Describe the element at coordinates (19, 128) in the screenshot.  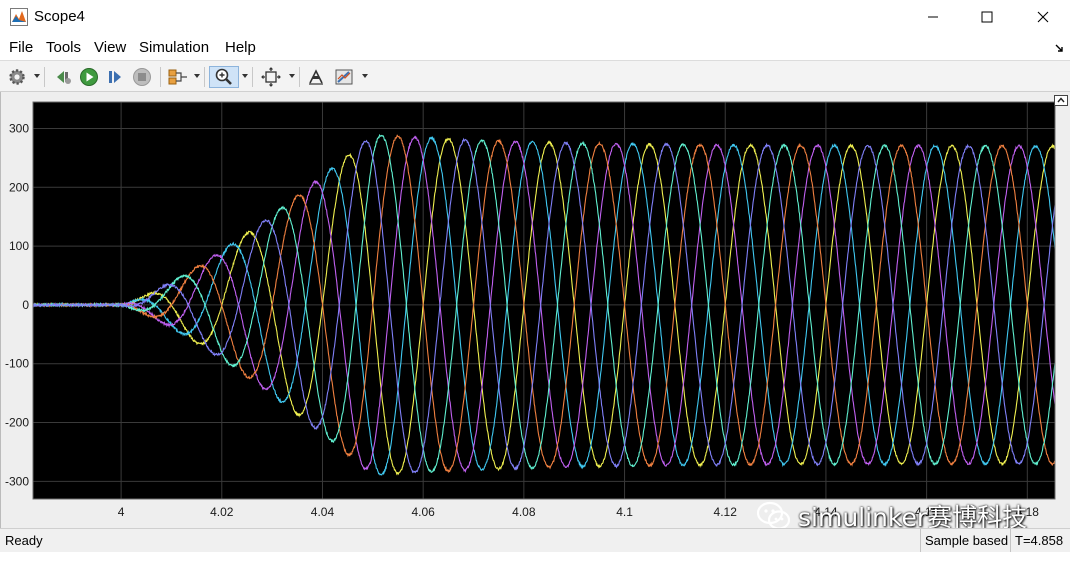
I see `y-tick-label: 300` at that location.